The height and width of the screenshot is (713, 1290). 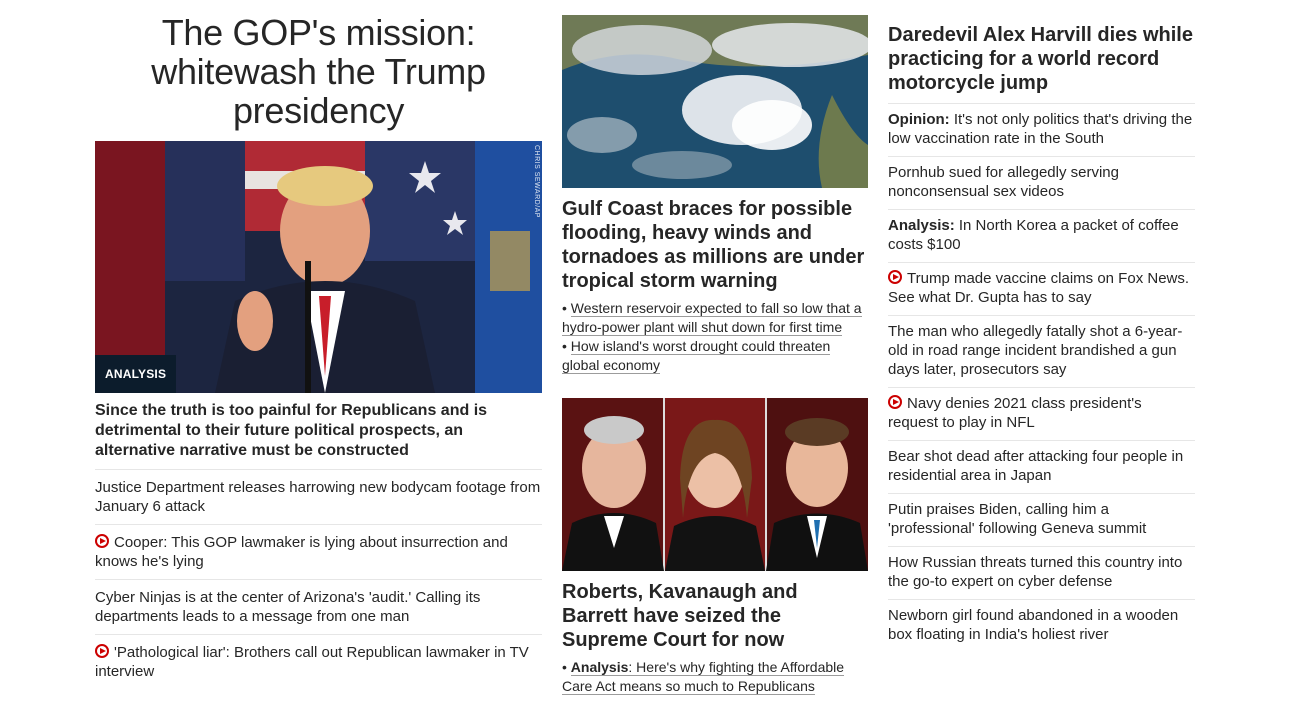 I want to click on analysis-label: Analysis, so click(x=599, y=667).